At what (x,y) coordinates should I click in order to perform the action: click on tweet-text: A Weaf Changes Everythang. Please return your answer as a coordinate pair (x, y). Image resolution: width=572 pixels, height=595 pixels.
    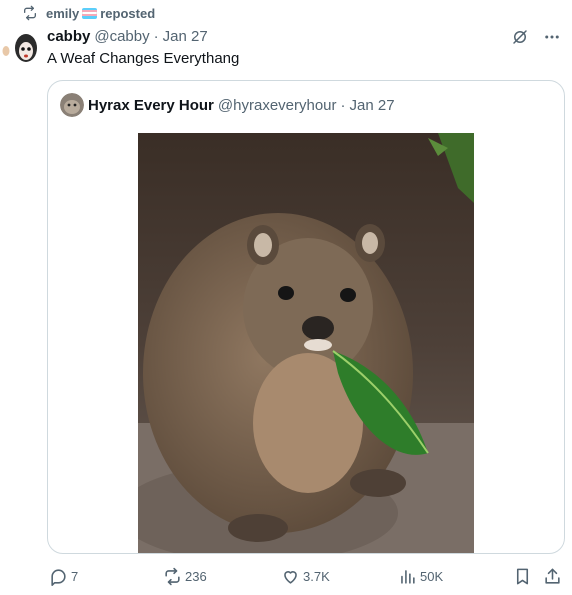
    Looking at the image, I should click on (143, 58).